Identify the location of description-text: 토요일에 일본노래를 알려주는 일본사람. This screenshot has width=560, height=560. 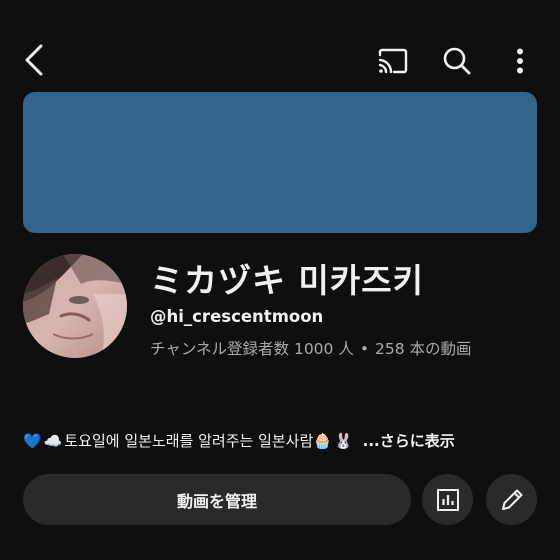
(189, 441).